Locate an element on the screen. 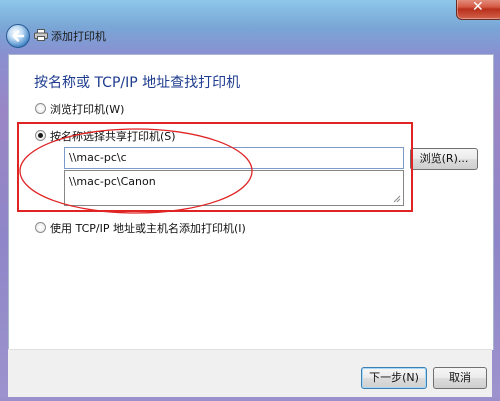  window-title: 添加打印机 is located at coordinates (78, 36).